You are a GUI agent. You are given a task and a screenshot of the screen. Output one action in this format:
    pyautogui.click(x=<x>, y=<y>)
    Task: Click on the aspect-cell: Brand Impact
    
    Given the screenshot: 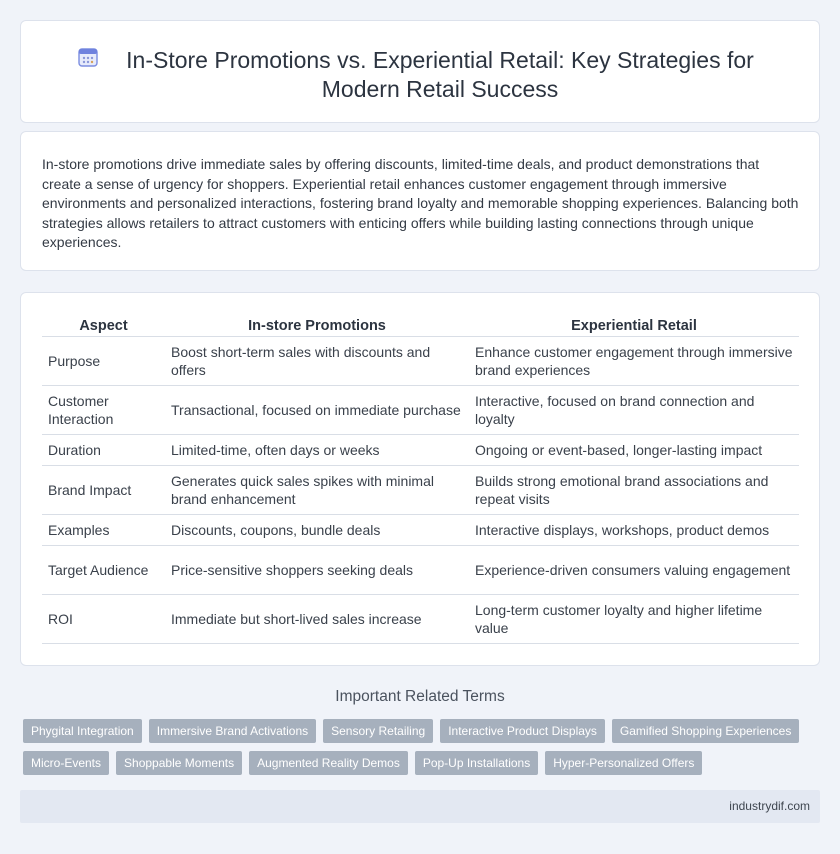 What is the action you would take?
    pyautogui.click(x=103, y=490)
    